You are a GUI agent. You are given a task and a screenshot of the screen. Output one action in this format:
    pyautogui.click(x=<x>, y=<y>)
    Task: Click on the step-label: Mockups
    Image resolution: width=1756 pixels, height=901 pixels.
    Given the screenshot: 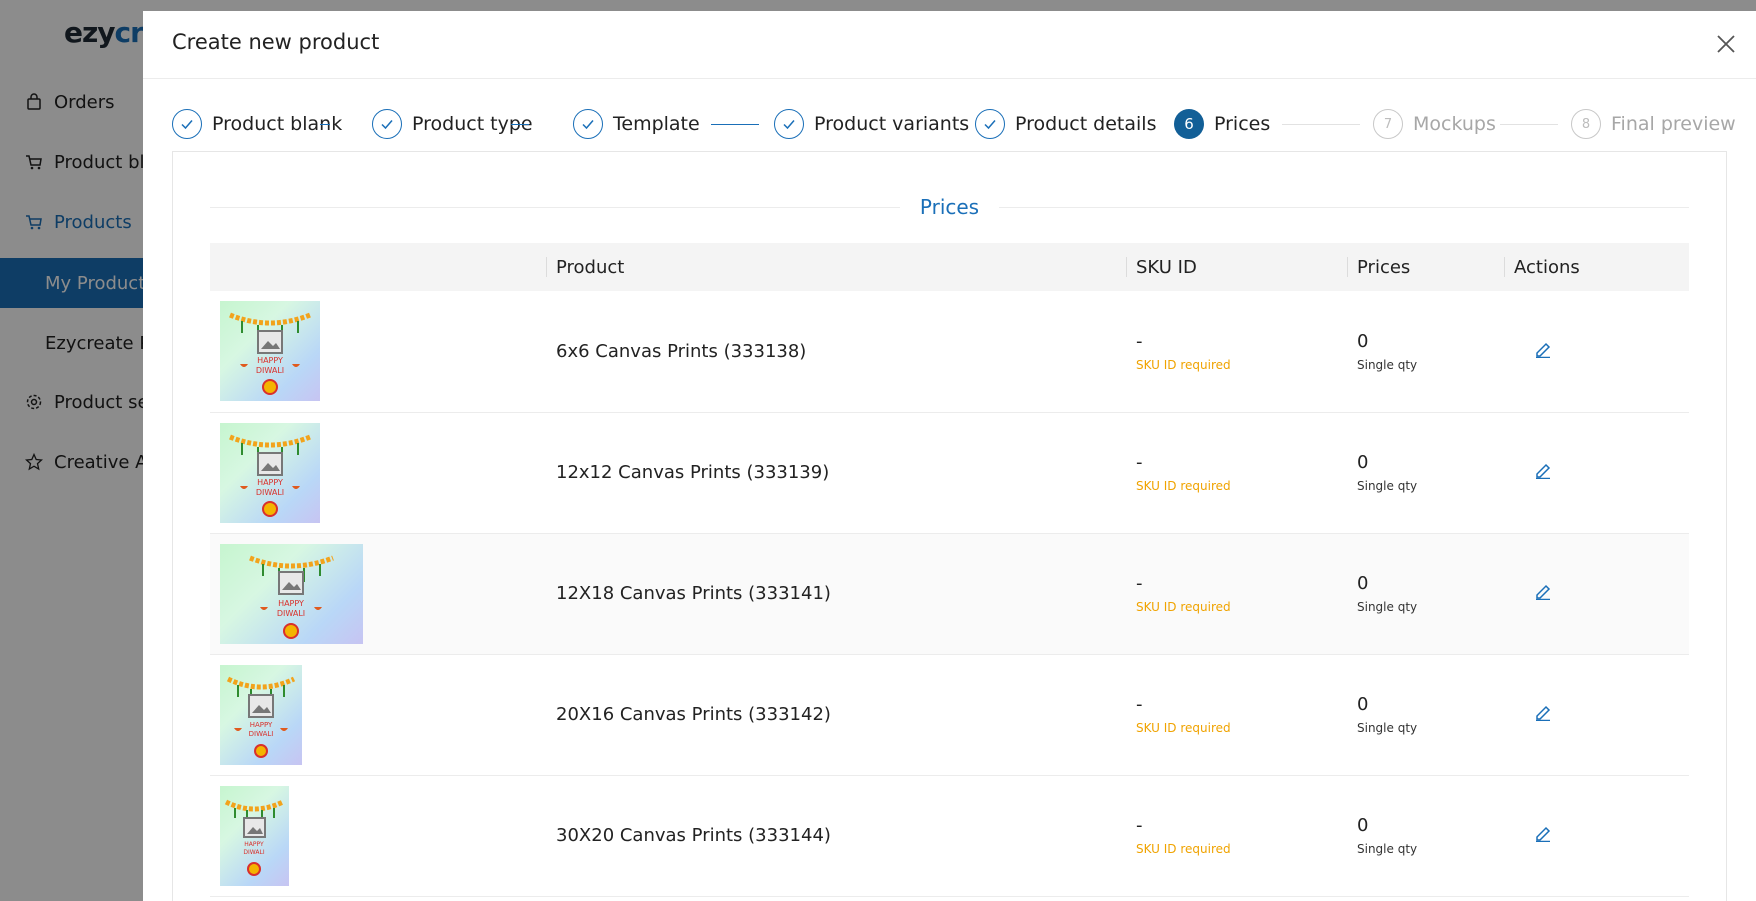 What is the action you would take?
    pyautogui.click(x=1454, y=124)
    